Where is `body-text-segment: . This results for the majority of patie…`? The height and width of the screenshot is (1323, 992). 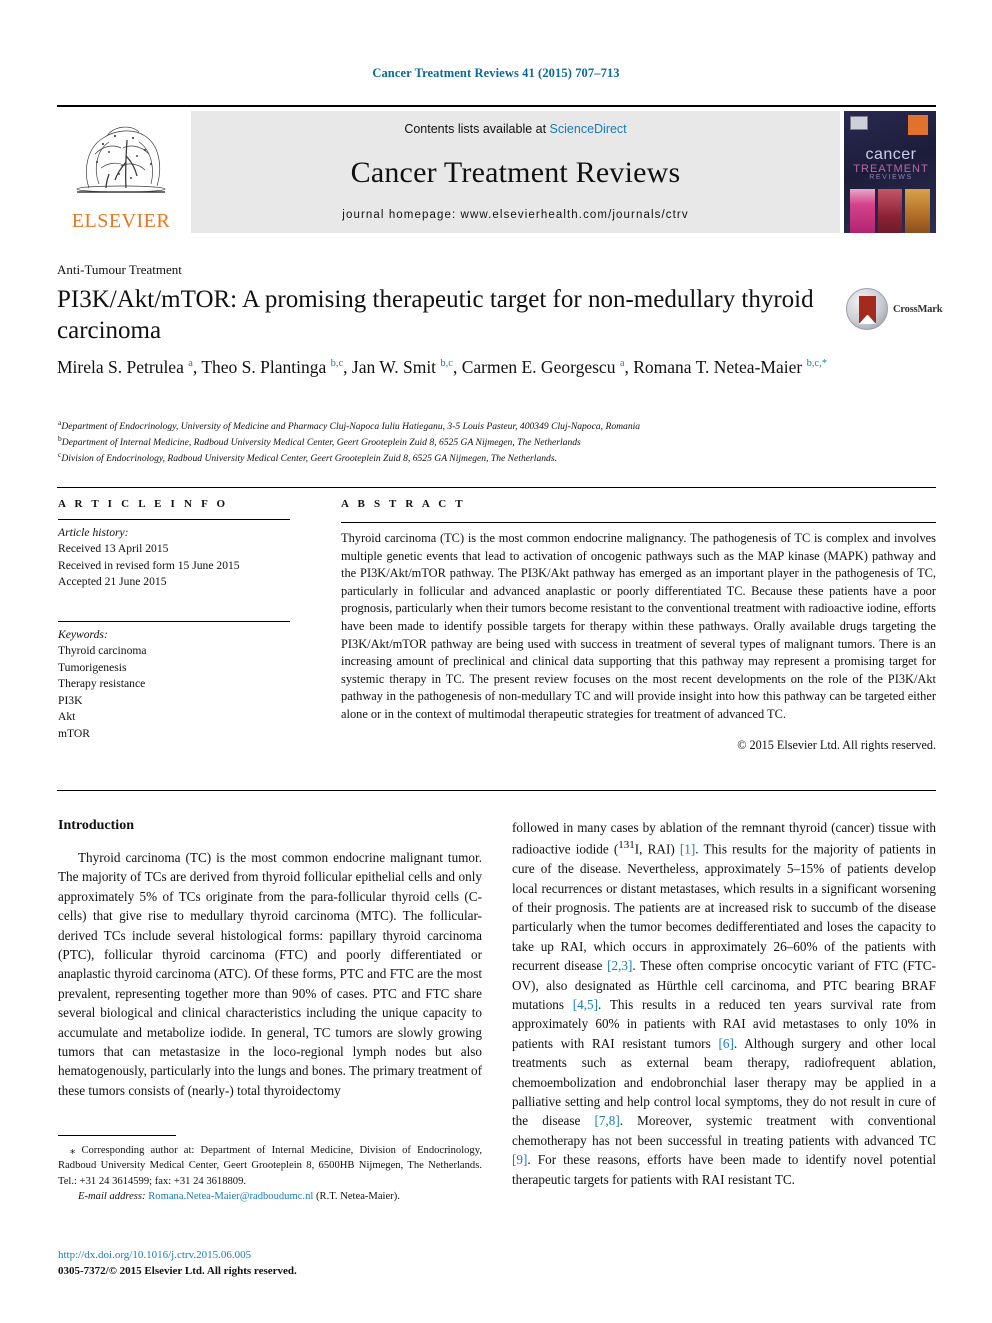
body-text-segment: . This results for the majority of patie… is located at coordinates (724, 907).